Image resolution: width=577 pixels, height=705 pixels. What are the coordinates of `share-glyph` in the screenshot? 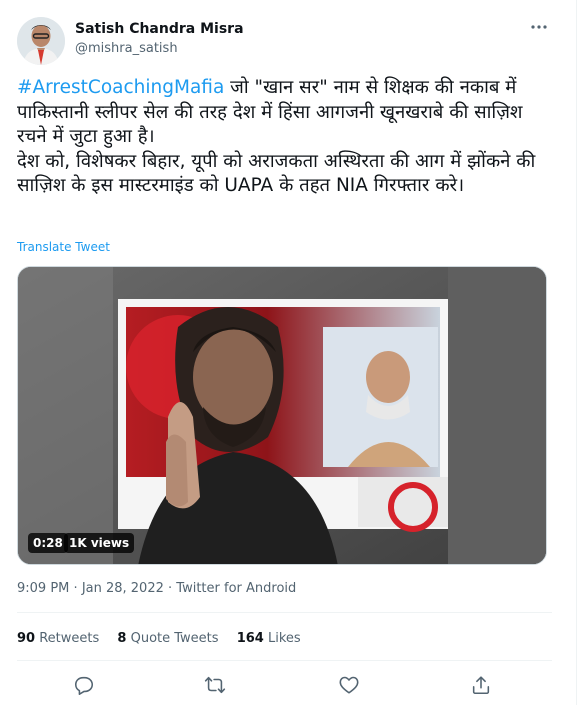 It's located at (481, 685).